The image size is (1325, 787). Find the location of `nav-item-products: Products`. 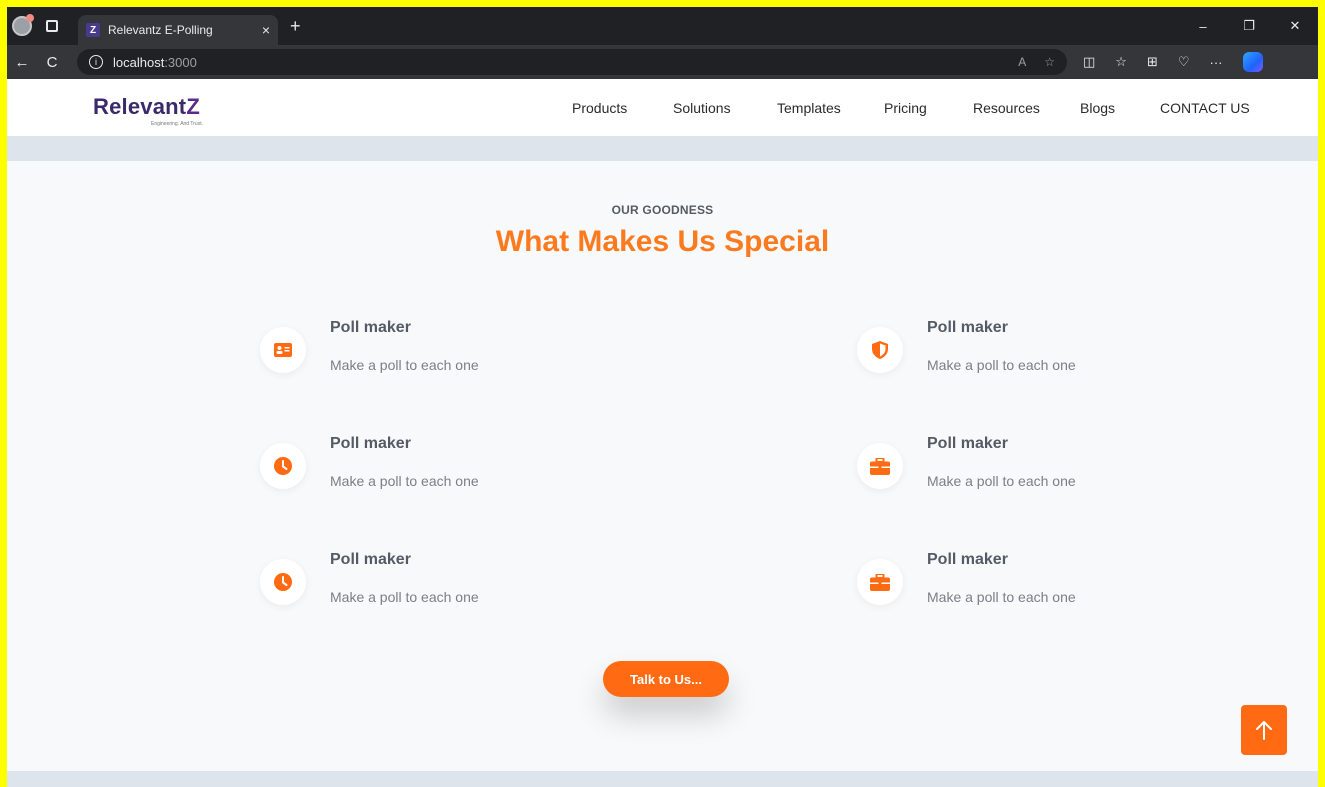

nav-item-products: Products is located at coordinates (599, 108).